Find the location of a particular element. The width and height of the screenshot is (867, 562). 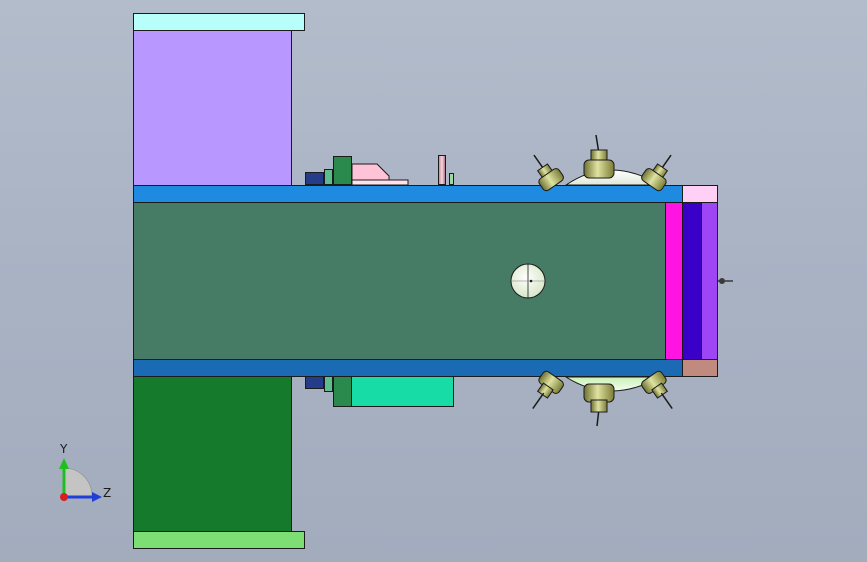

pink-wedge-base is located at coordinates (380, 182).